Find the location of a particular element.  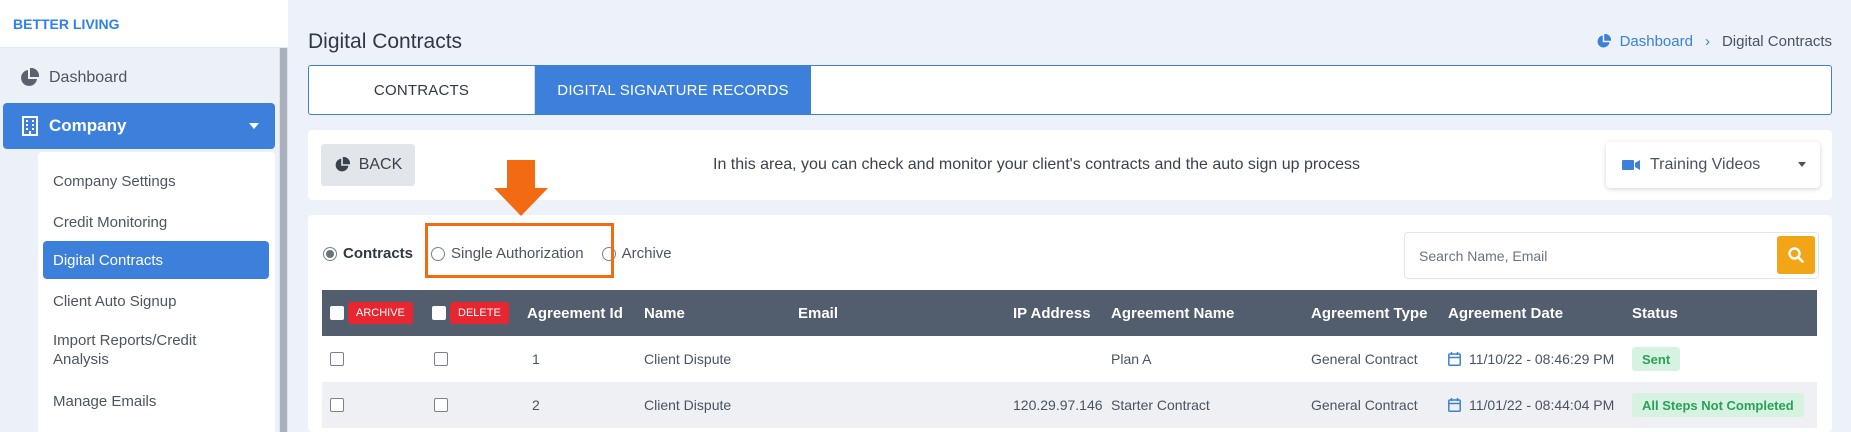

col-agreement-type: Agreement Type is located at coordinates (1369, 313).